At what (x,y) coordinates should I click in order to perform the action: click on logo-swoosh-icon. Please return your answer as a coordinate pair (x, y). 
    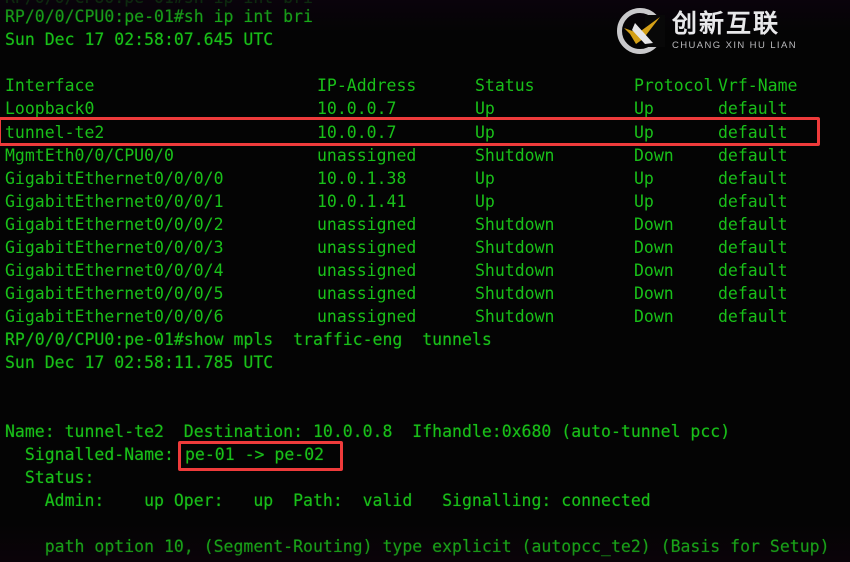
    Looking at the image, I should click on (642, 30).